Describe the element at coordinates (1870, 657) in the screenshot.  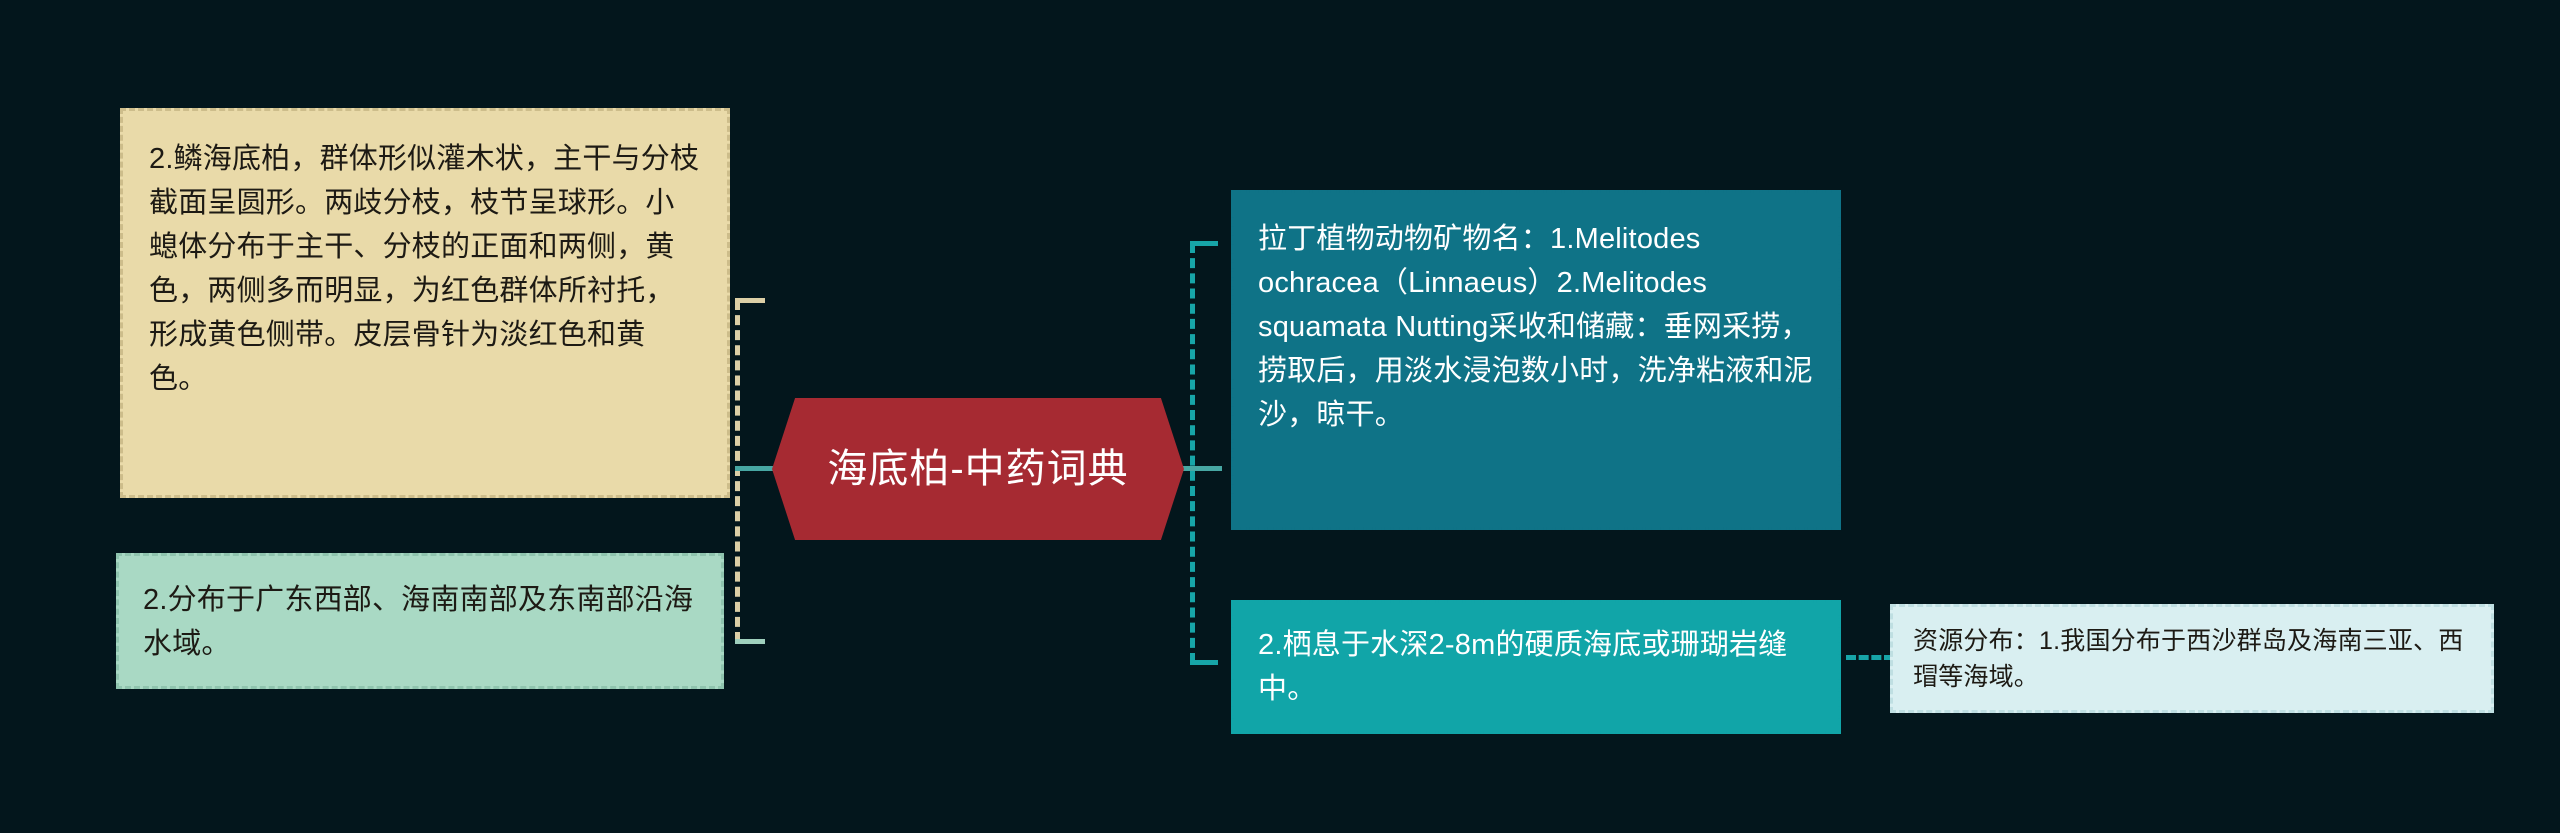
I see `connector-far-right` at that location.